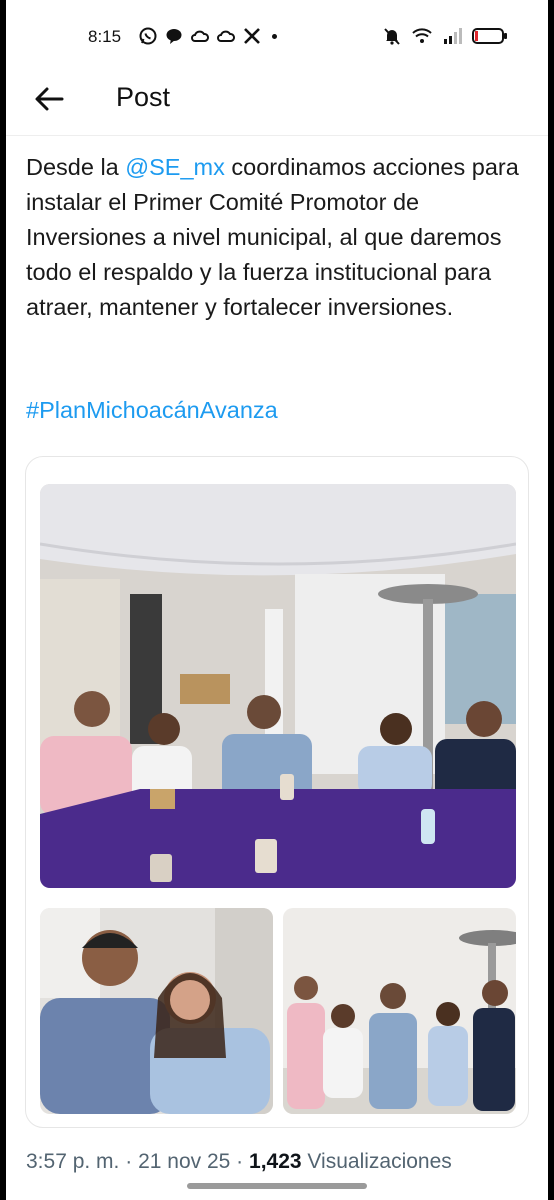  I want to click on views-label: Visualizaciones, so click(379, 1161).